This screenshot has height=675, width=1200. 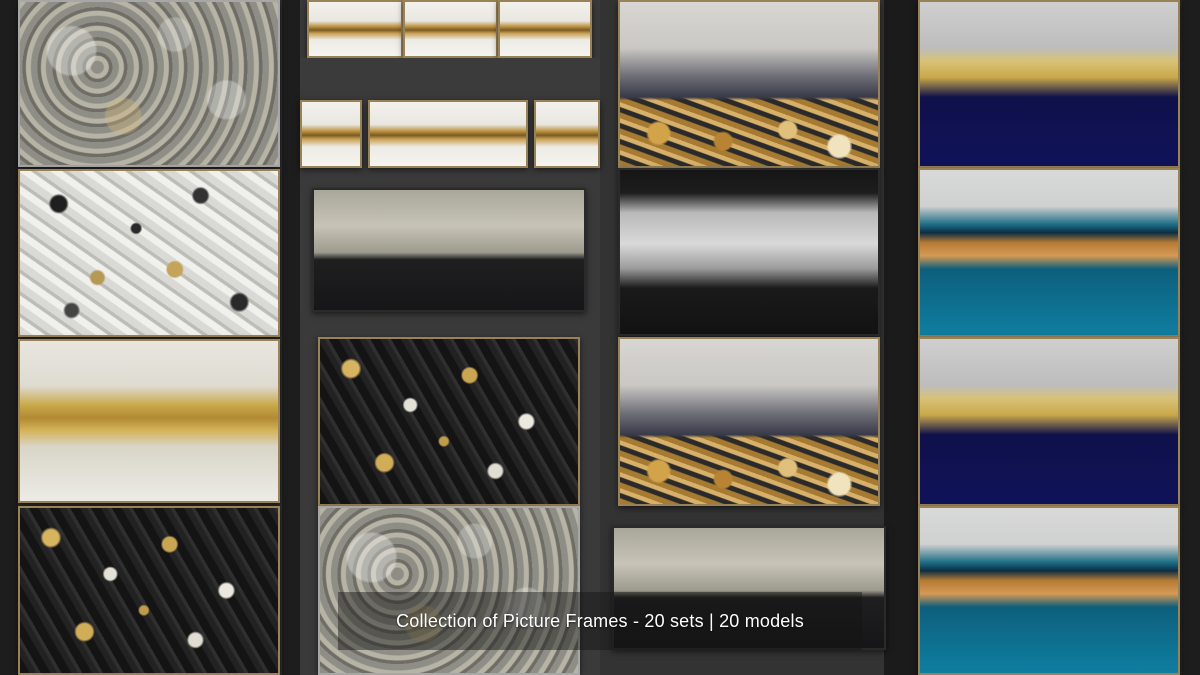 I want to click on artwork-navy-gold-bottom, so click(x=1049, y=421).